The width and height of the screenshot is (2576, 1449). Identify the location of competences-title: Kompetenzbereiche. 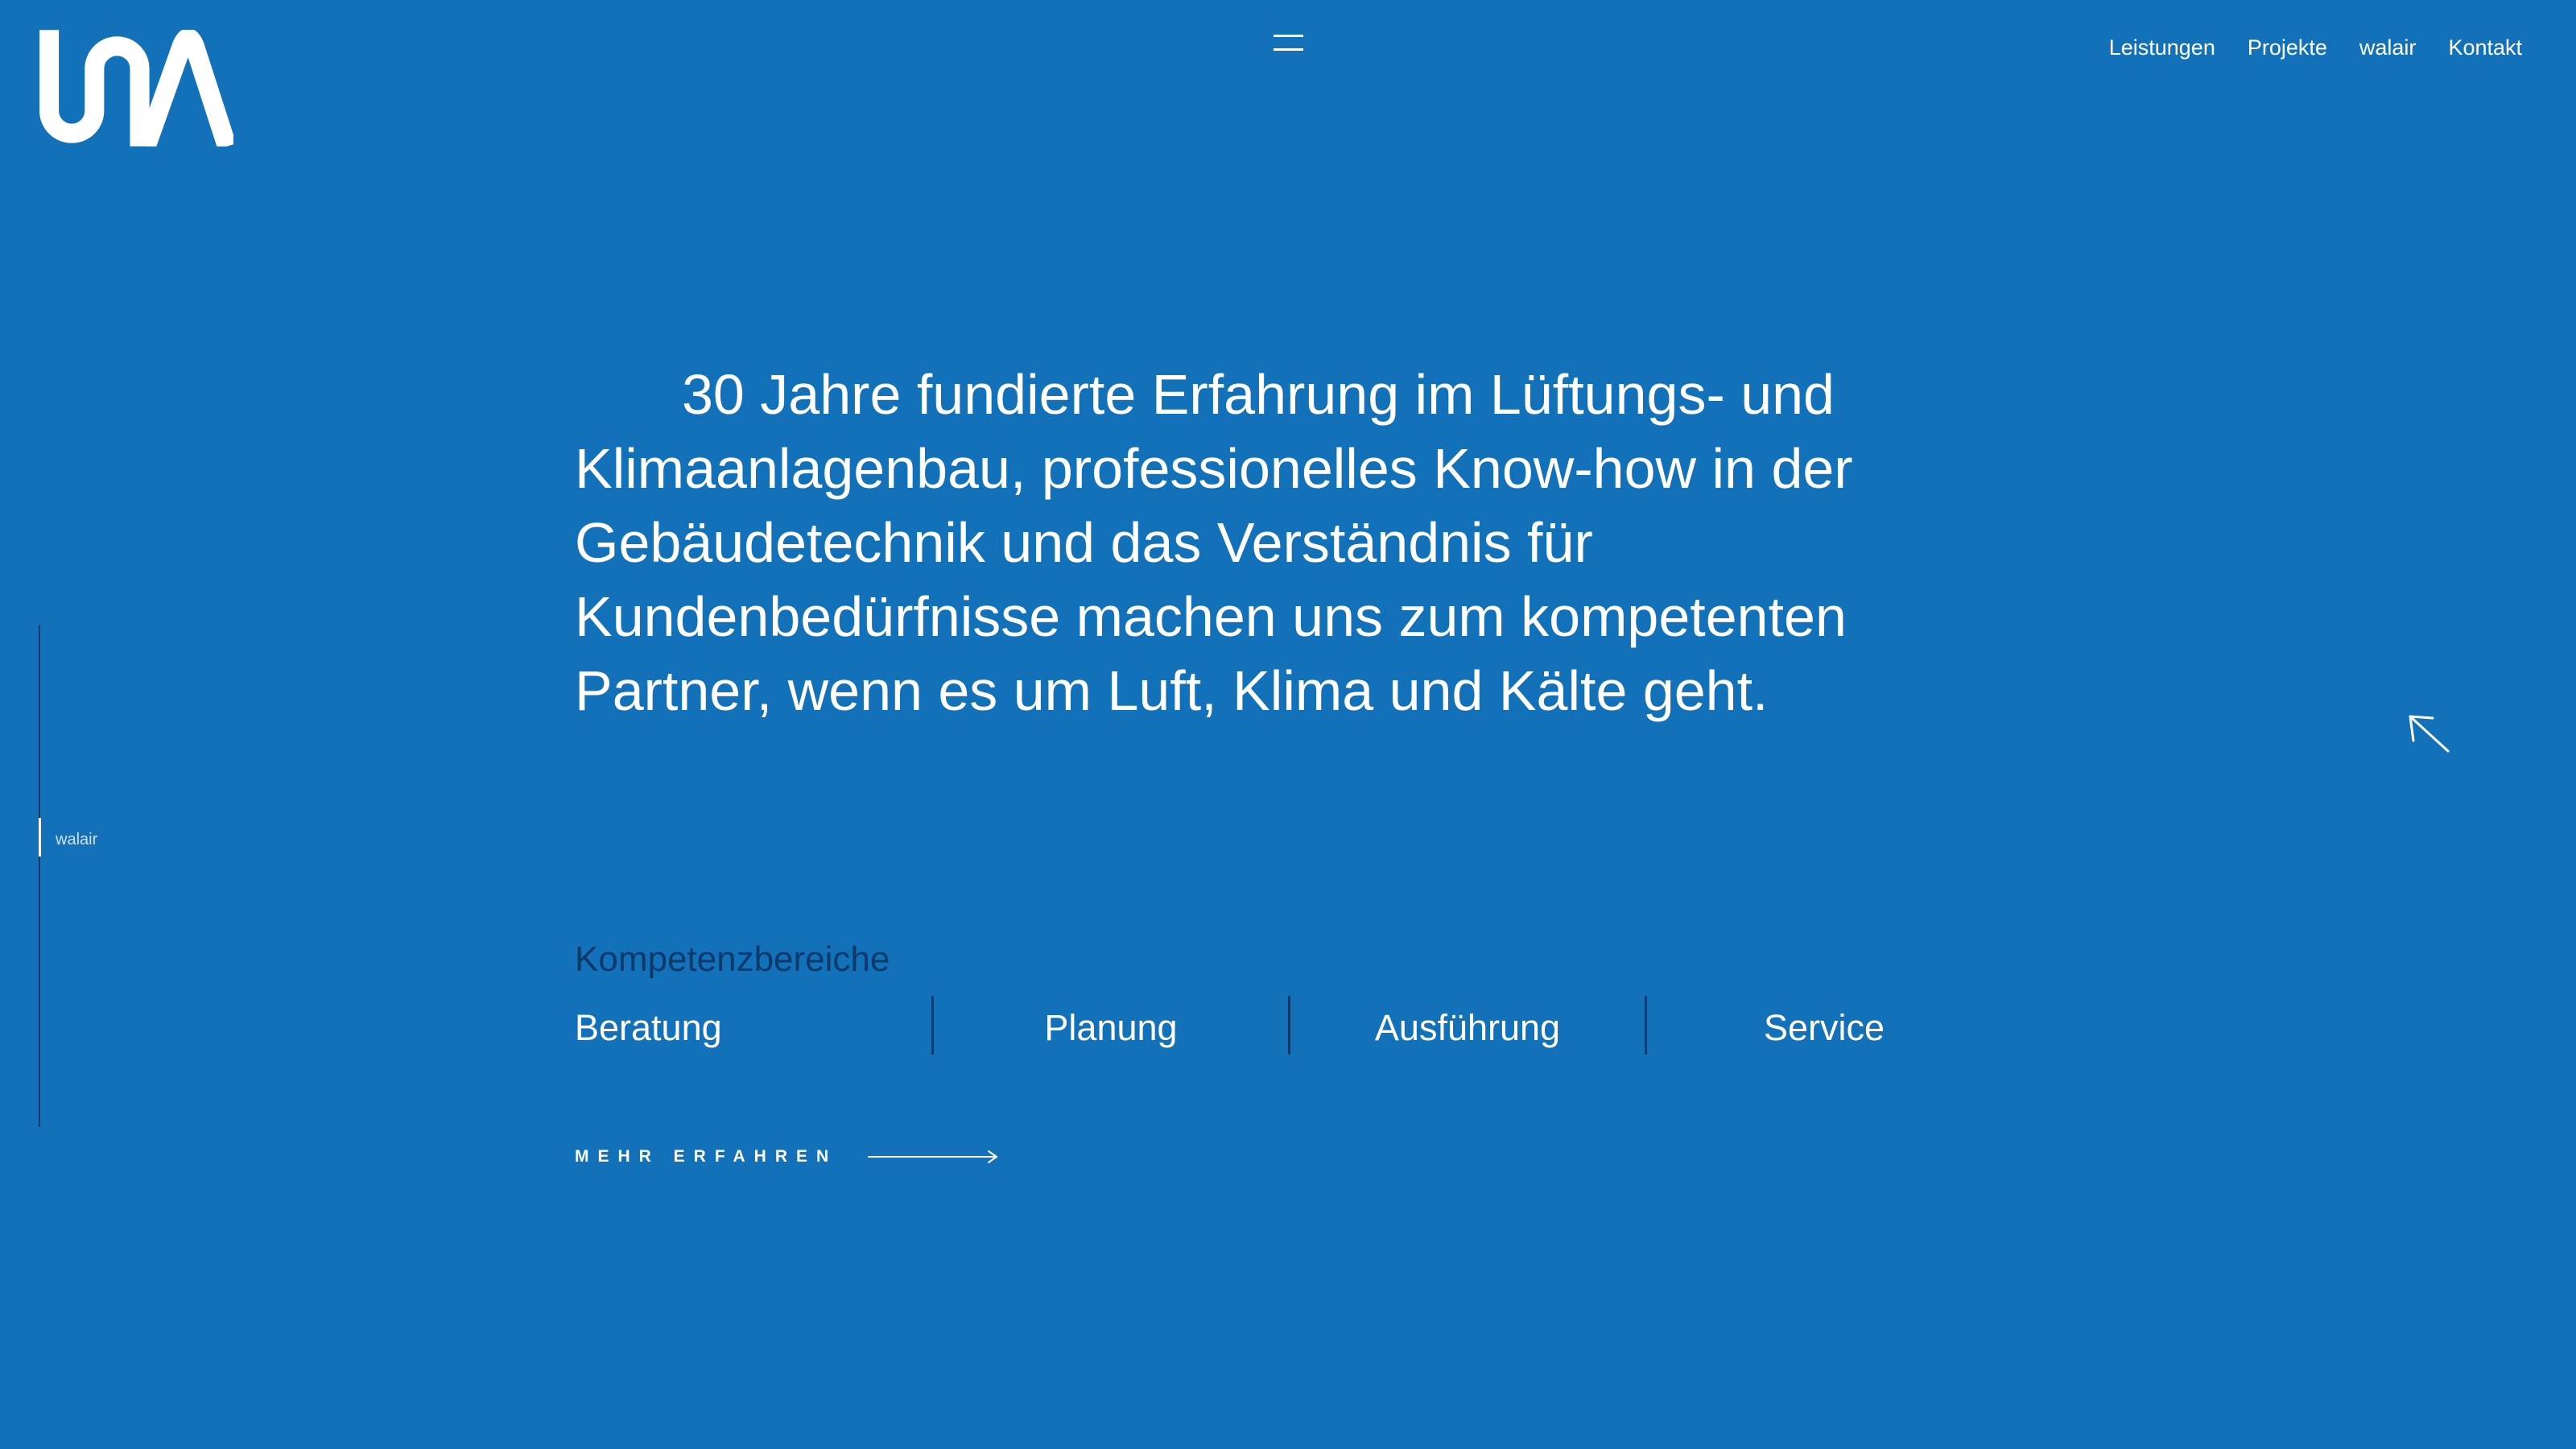
(732, 959).